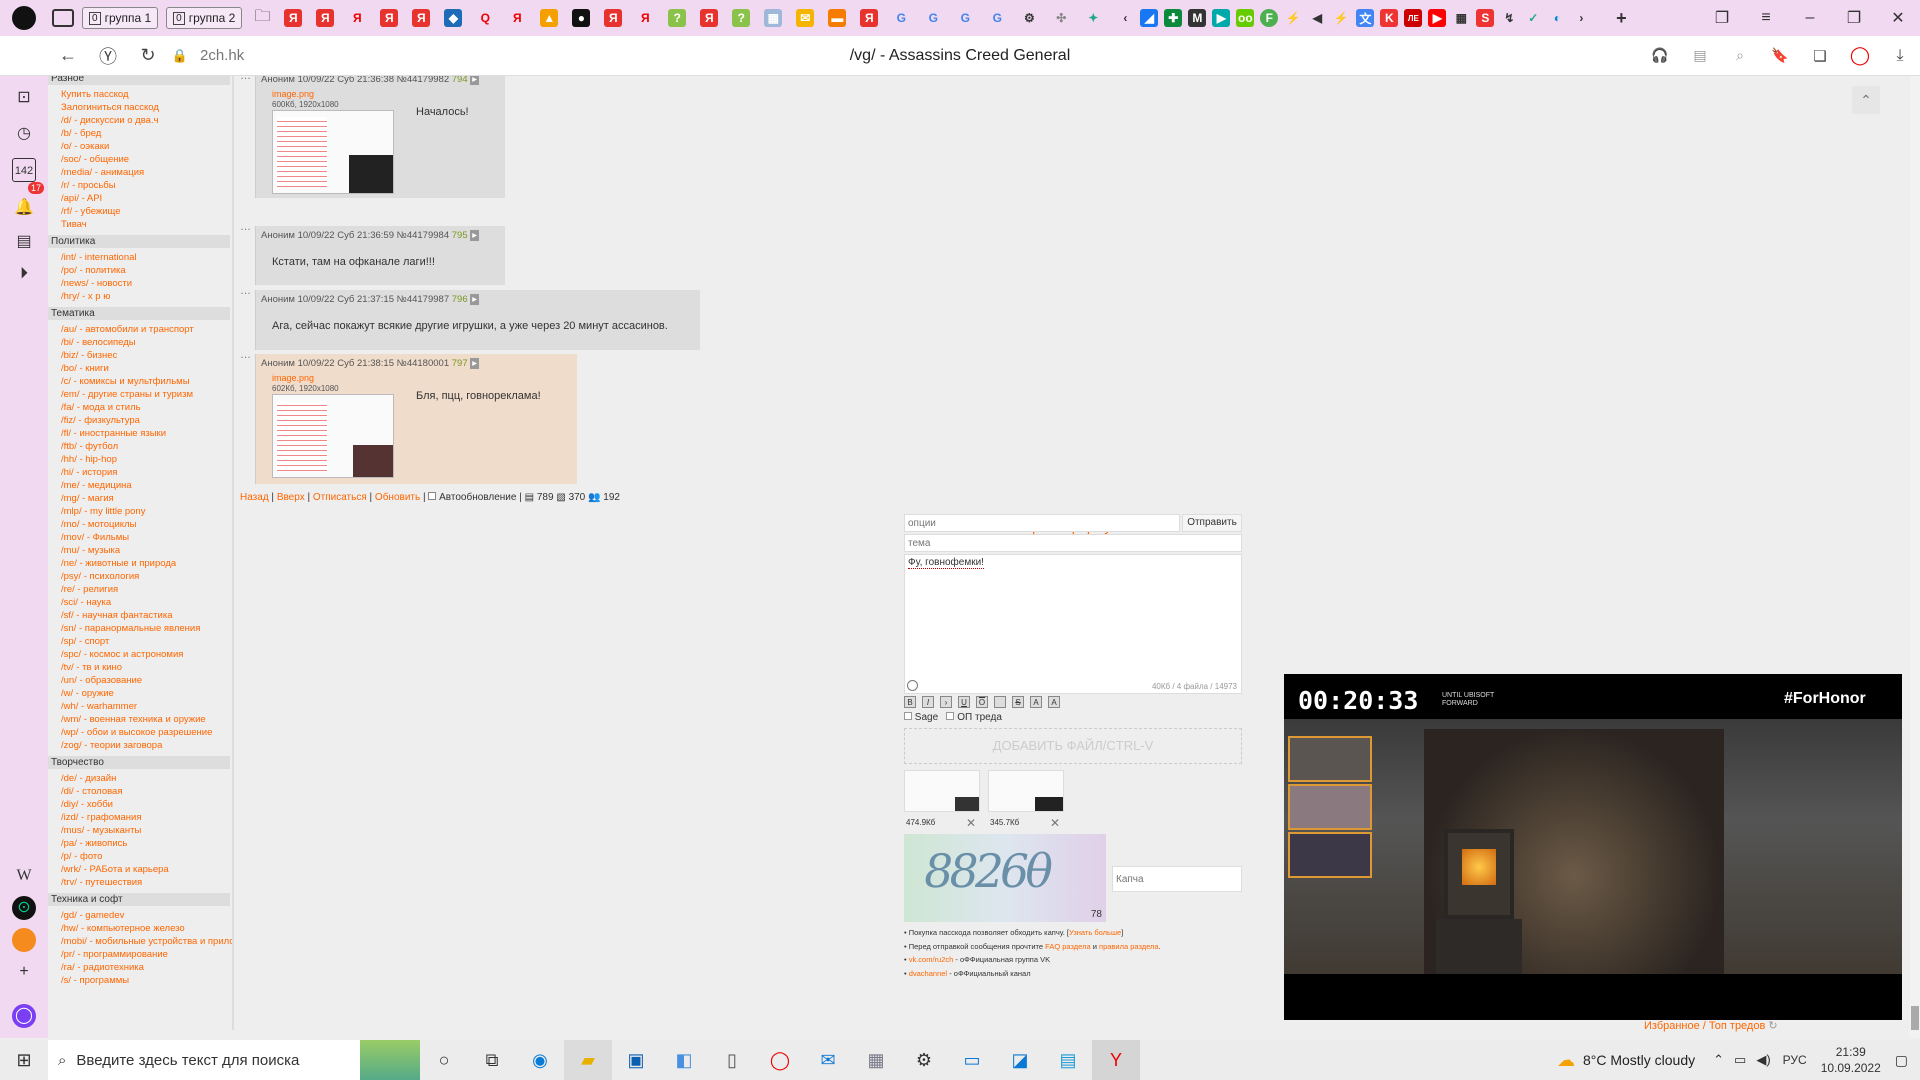  I want to click on site-tab-icon: ?, so click(677, 18).